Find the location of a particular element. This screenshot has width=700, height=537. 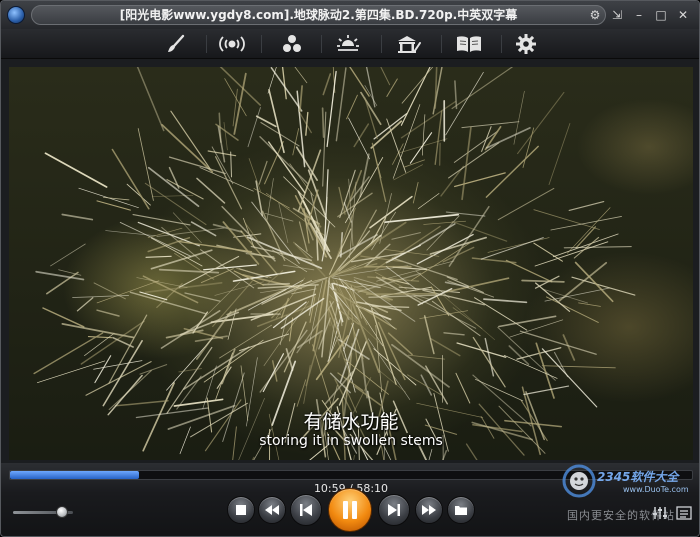

skin-brush-button is located at coordinates (176, 44).